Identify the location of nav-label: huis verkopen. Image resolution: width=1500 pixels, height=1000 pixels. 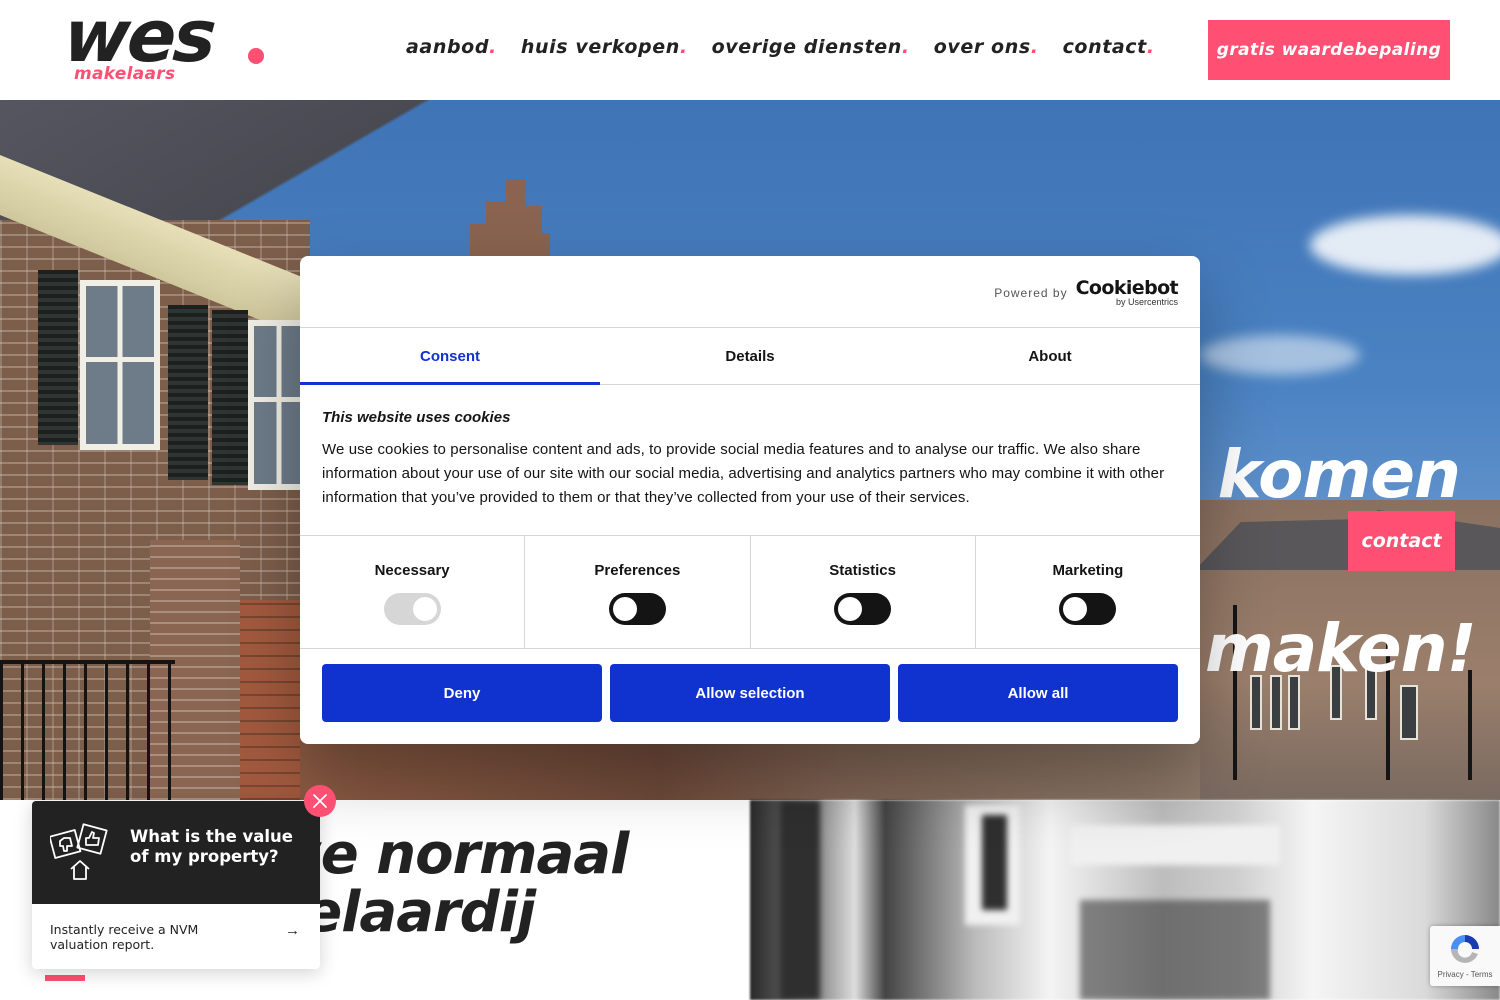
(600, 47).